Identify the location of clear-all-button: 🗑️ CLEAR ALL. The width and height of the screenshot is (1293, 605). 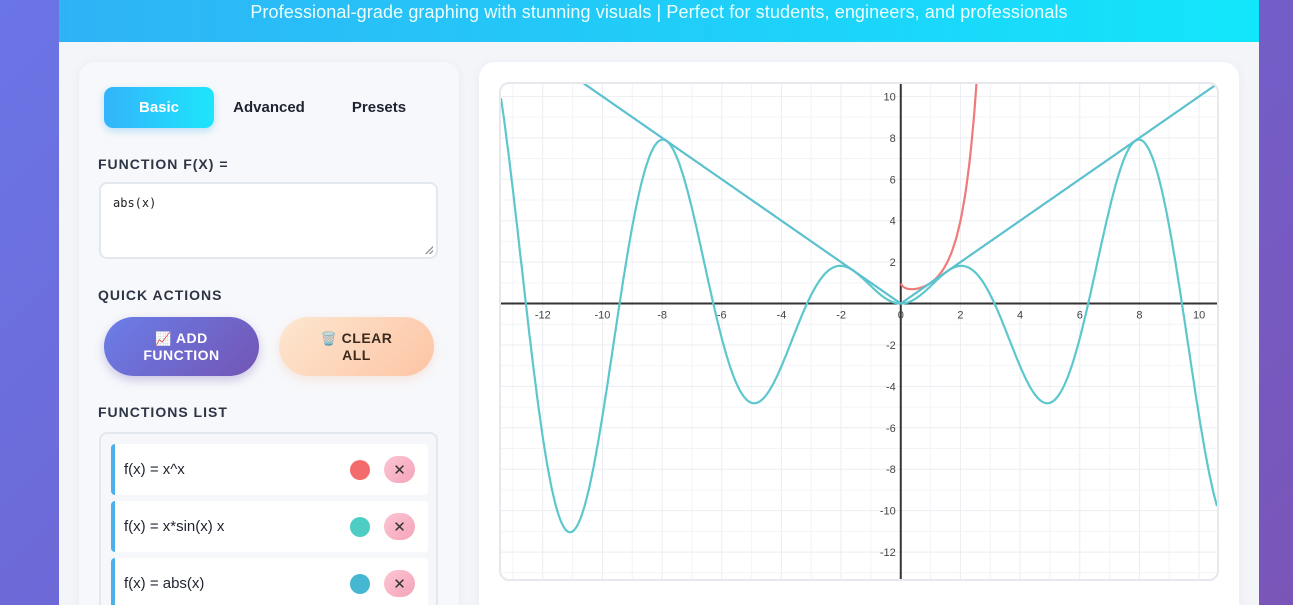
(356, 346).